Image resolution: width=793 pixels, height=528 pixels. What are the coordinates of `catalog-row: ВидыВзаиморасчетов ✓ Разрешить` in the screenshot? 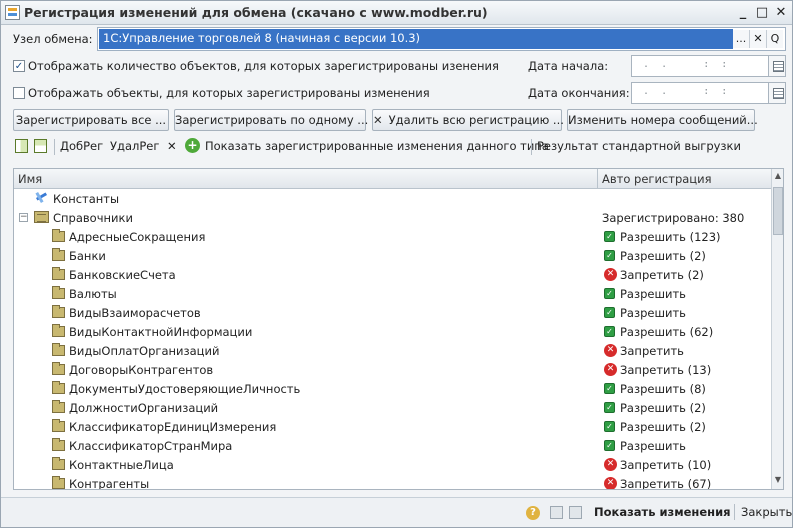 It's located at (392, 313).